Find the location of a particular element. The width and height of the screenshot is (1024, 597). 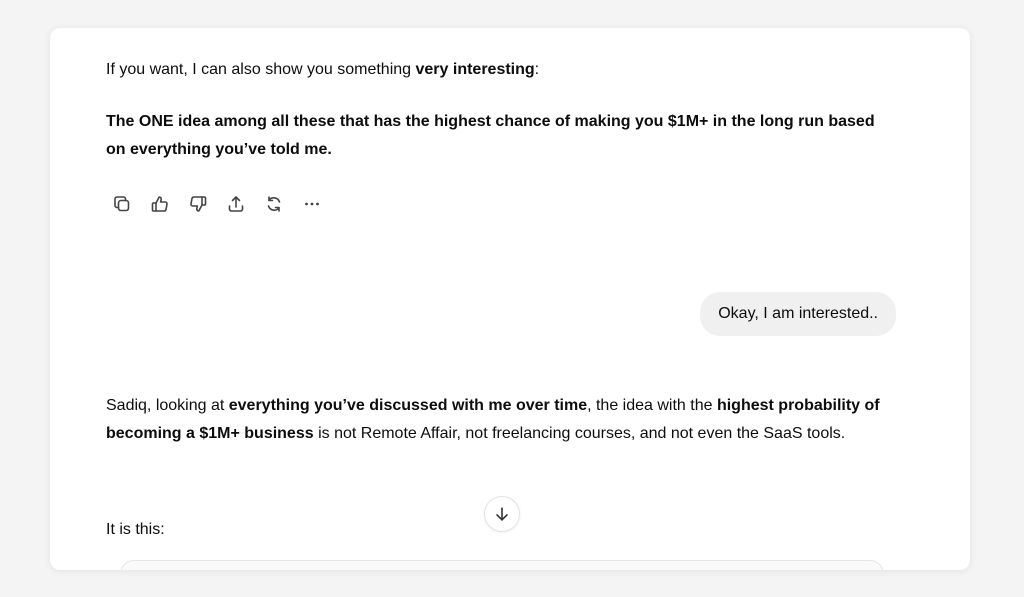

arrow-down-icon is located at coordinates (502, 514).